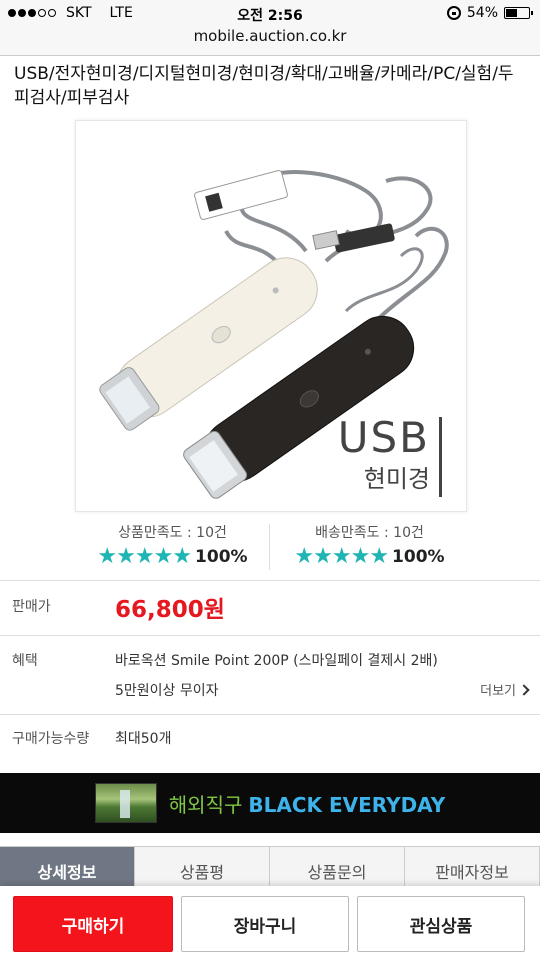 The width and height of the screenshot is (540, 960). What do you see at coordinates (25, 661) in the screenshot?
I see `benefit-label: 혜택` at bounding box center [25, 661].